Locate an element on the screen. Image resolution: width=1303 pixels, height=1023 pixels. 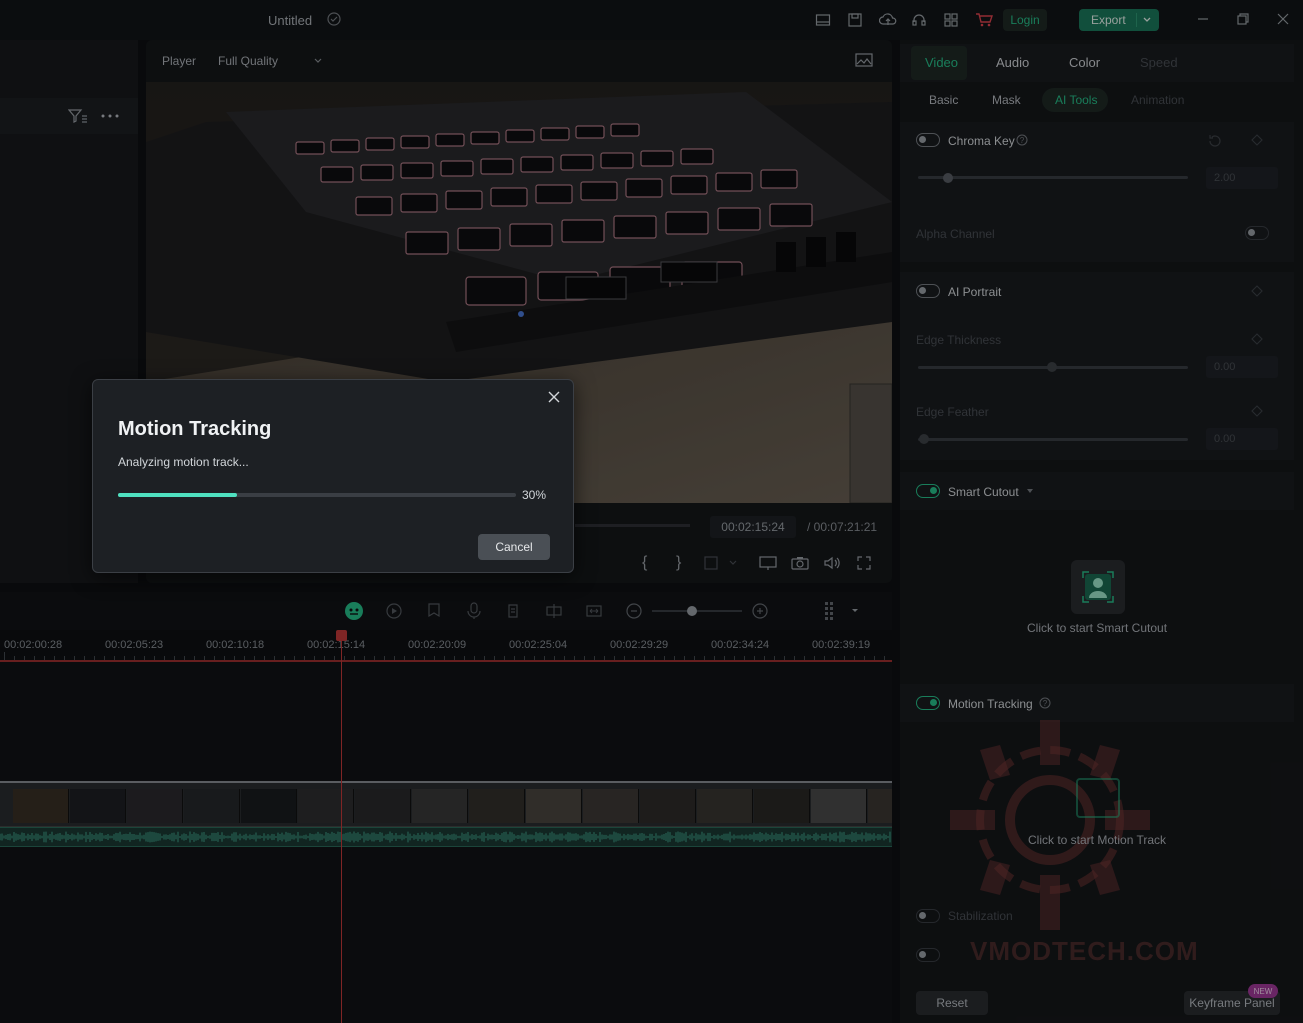
progress-bar-fill is located at coordinates (178, 495).